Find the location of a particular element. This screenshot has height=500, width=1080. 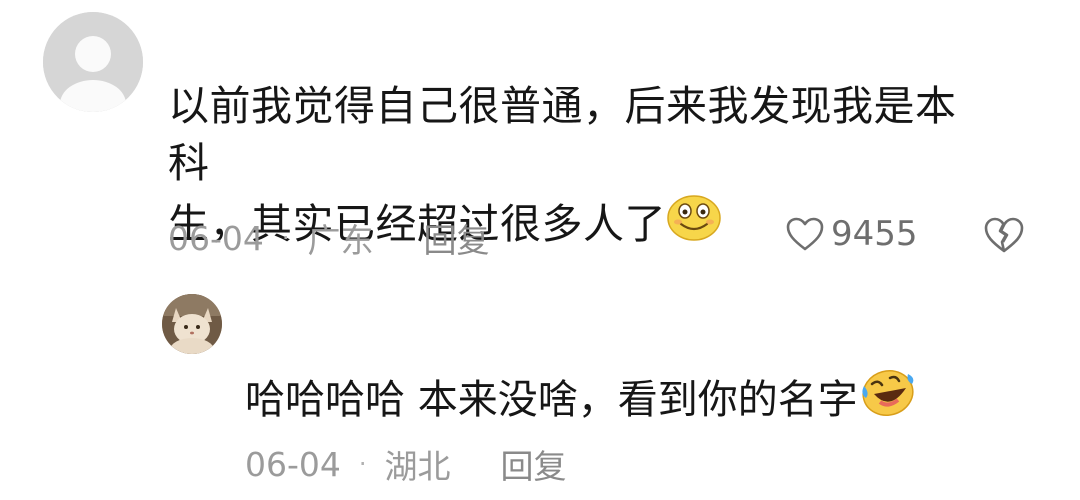

reply-location: 湖北 is located at coordinates (417, 466).